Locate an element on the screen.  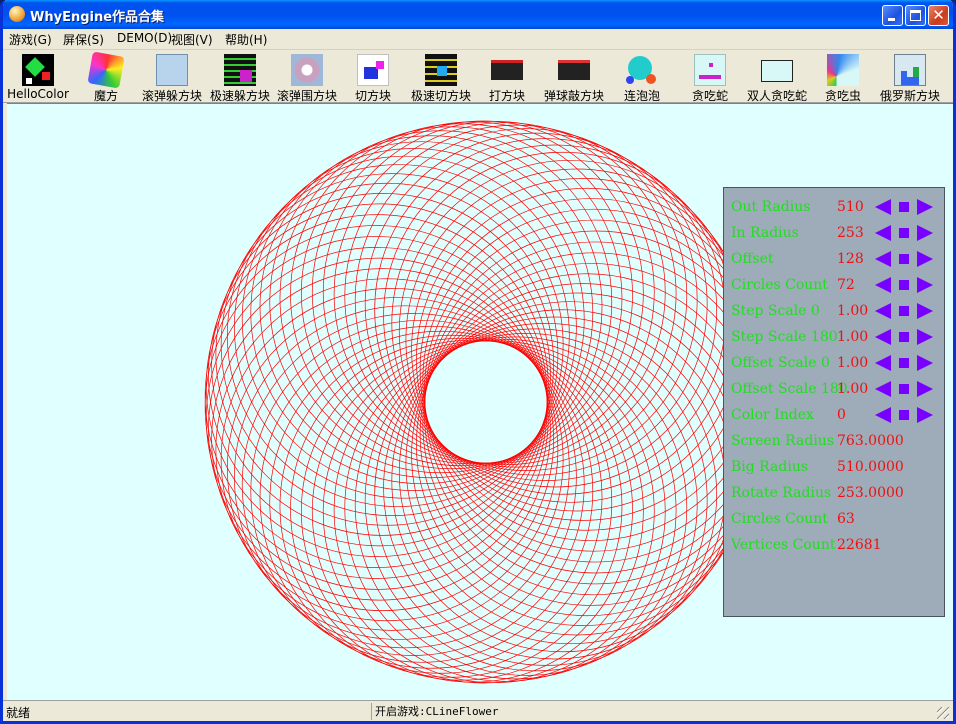
resize-grip-icon is located at coordinates (943, 713).